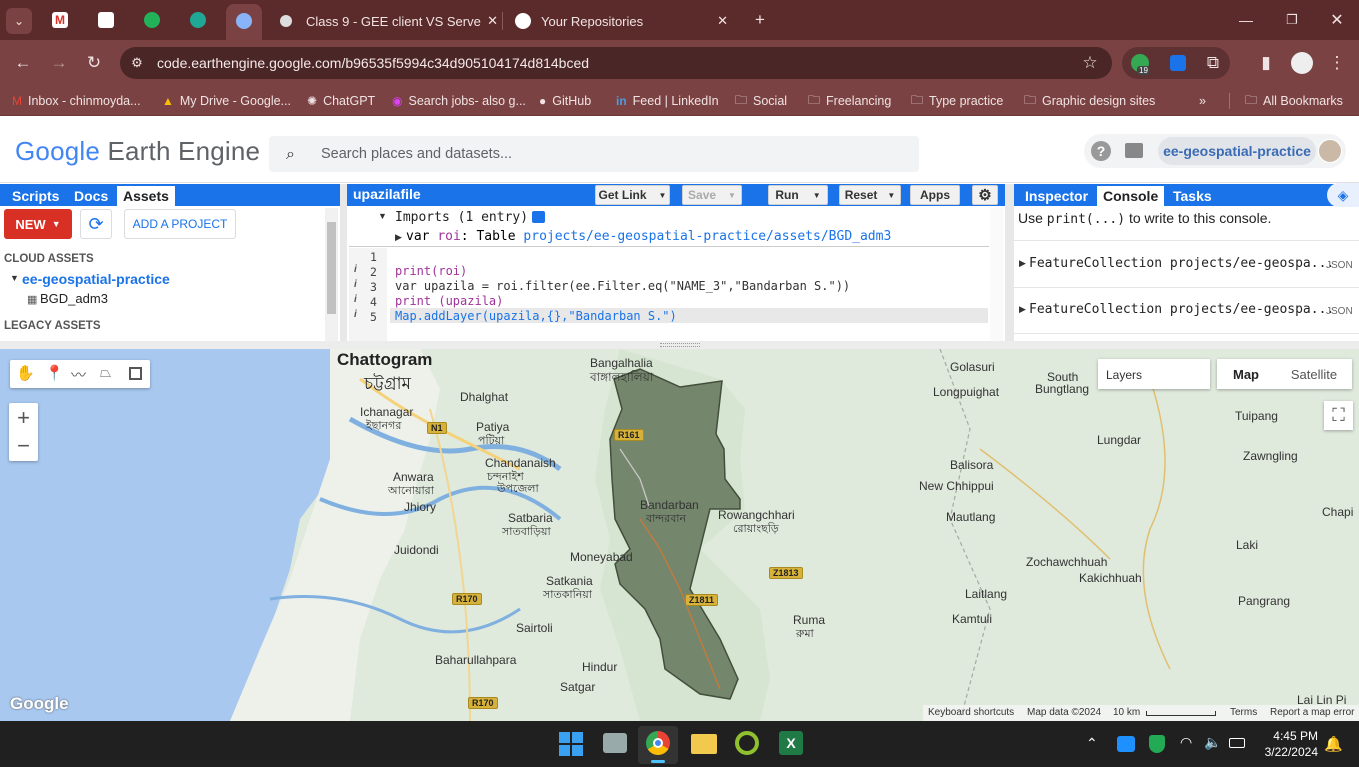 Image resolution: width=1359 pixels, height=767 pixels. I want to click on map-type-map: Map, so click(1246, 374).